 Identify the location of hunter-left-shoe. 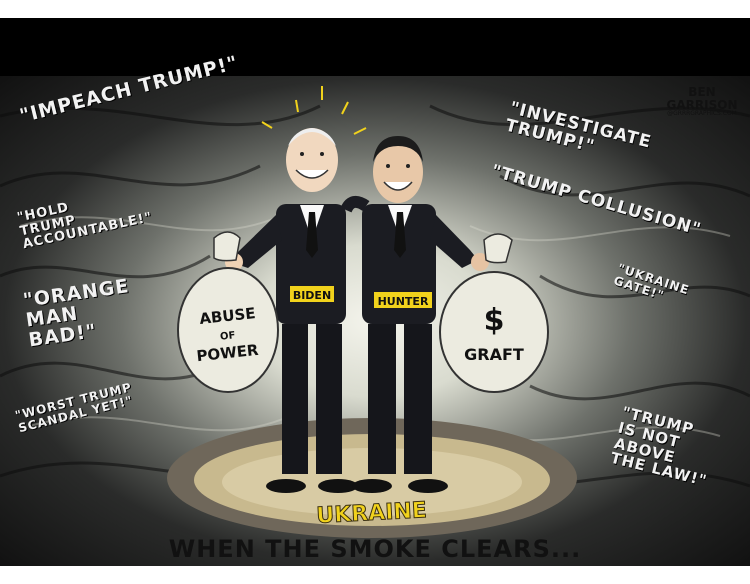
(372, 486).